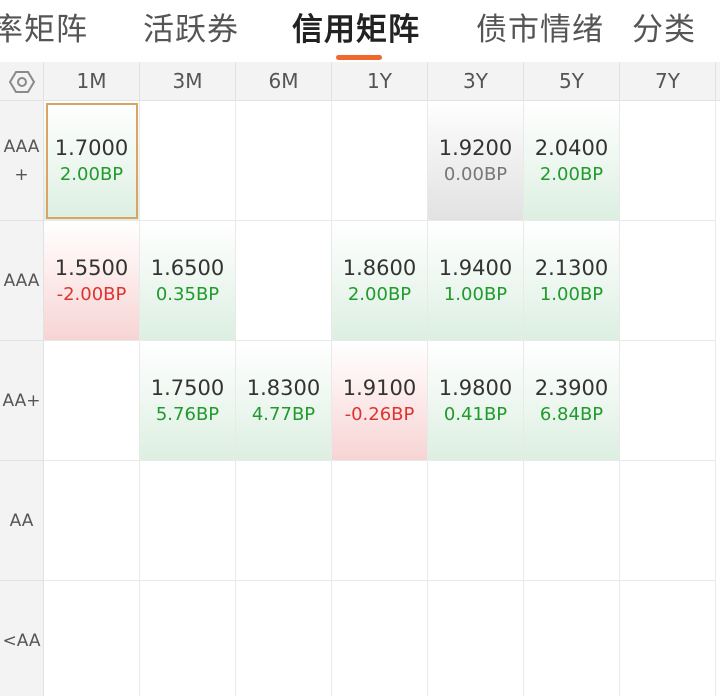 The height and width of the screenshot is (696, 720). I want to click on bp-change: 6.84BP, so click(571, 414).